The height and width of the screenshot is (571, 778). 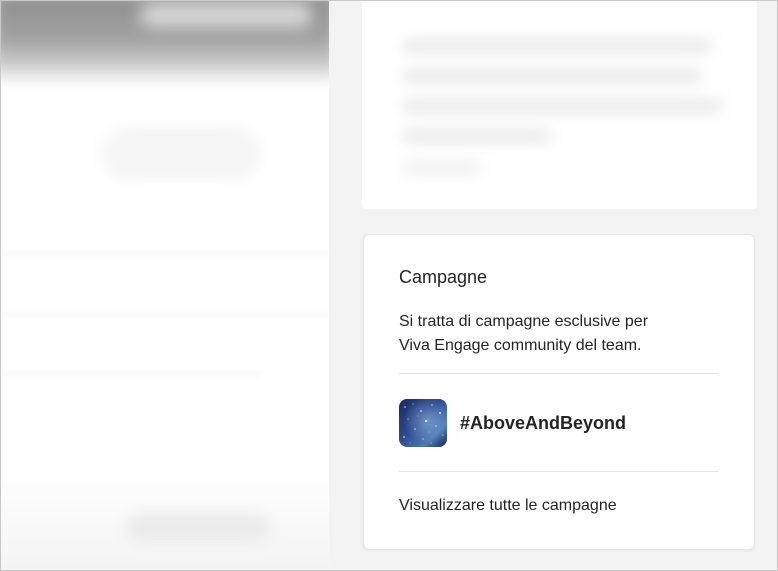 What do you see at coordinates (524, 321) in the screenshot?
I see `campaigns-description-line: Si tratta di campagne esclusive per` at bounding box center [524, 321].